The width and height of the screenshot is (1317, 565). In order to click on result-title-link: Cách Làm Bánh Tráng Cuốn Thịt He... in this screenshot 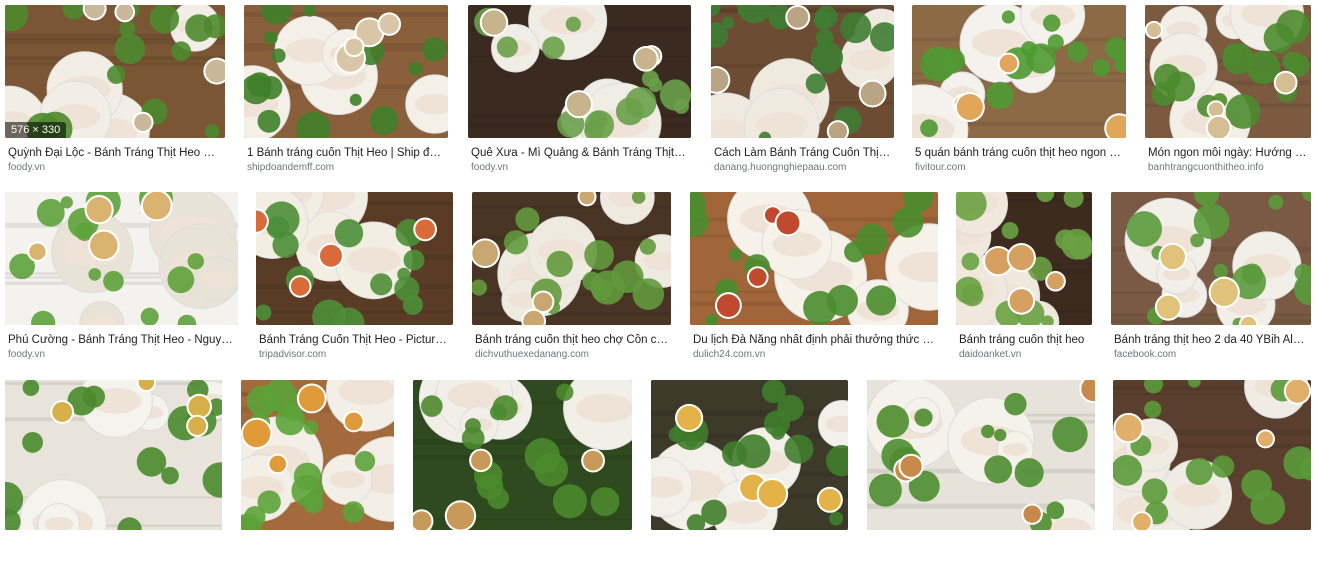, I will do `click(802, 153)`.